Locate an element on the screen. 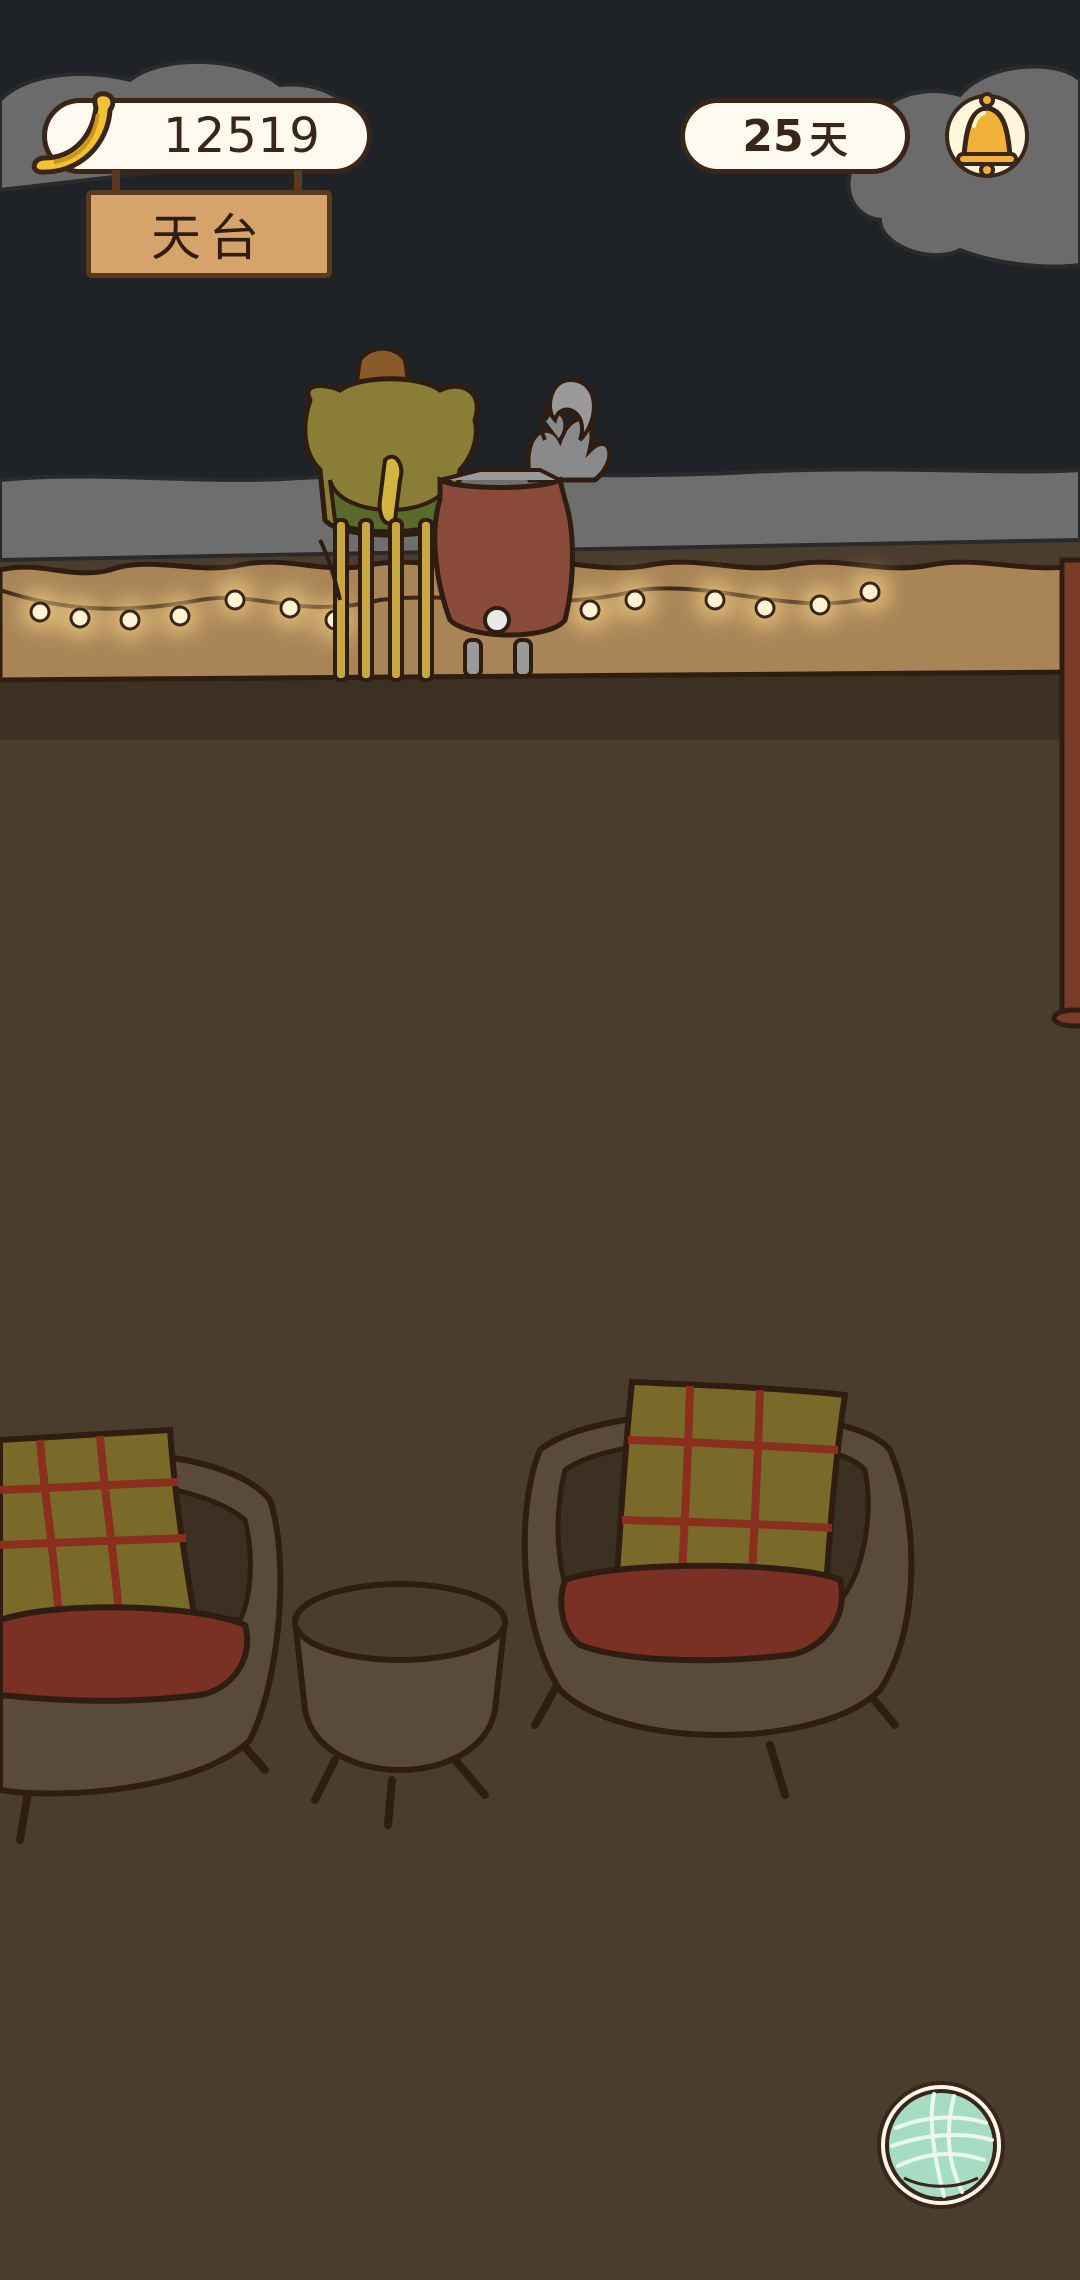 This screenshot has height=2280, width=1080. location-sign: 天台 is located at coordinates (209, 234).